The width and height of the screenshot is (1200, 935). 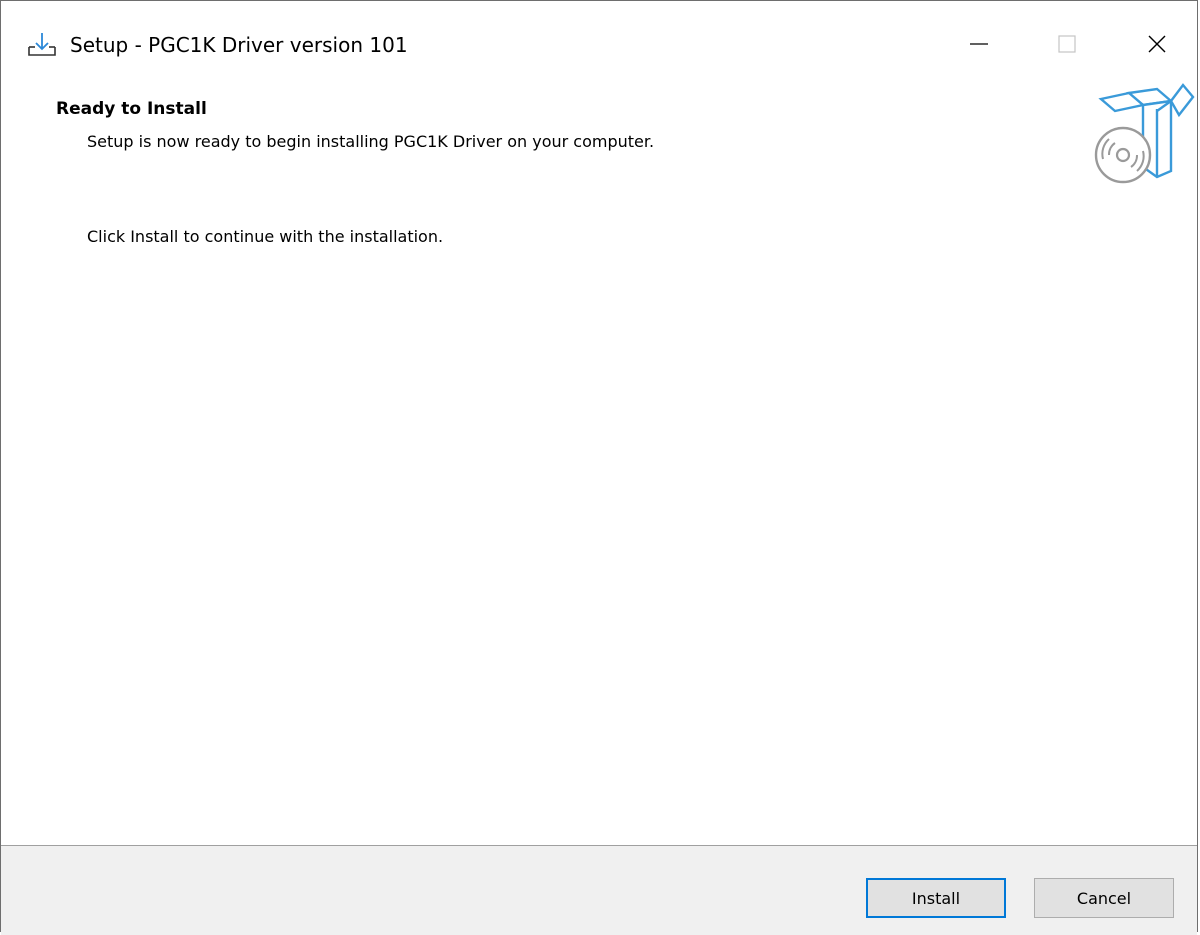 What do you see at coordinates (131, 109) in the screenshot?
I see `page-heading: Ready to Install` at bounding box center [131, 109].